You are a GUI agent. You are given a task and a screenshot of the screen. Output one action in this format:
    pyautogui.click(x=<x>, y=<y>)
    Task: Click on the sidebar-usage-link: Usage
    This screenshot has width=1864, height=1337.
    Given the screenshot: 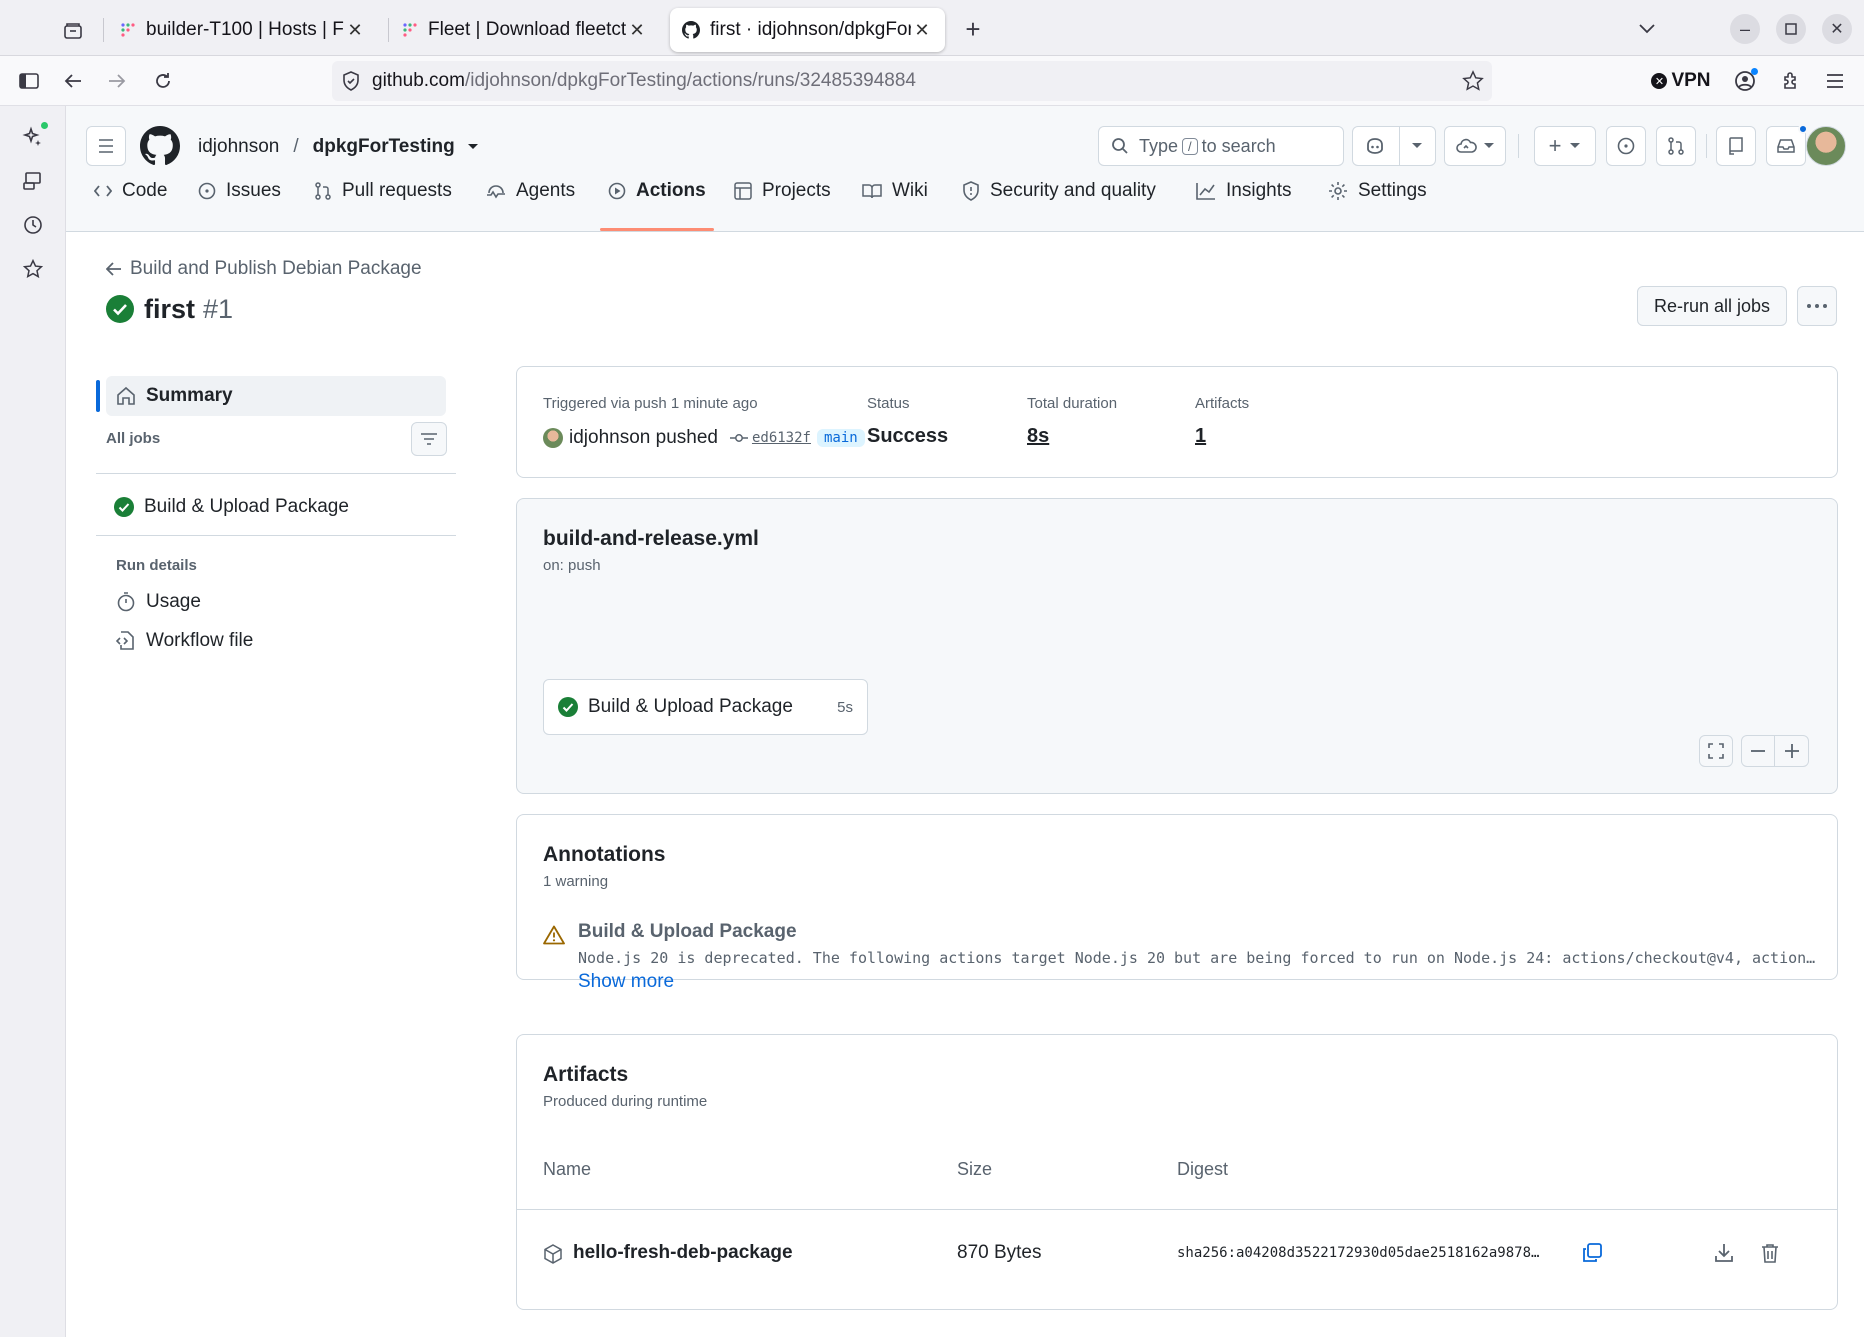 What is the action you would take?
    pyautogui.click(x=158, y=602)
    